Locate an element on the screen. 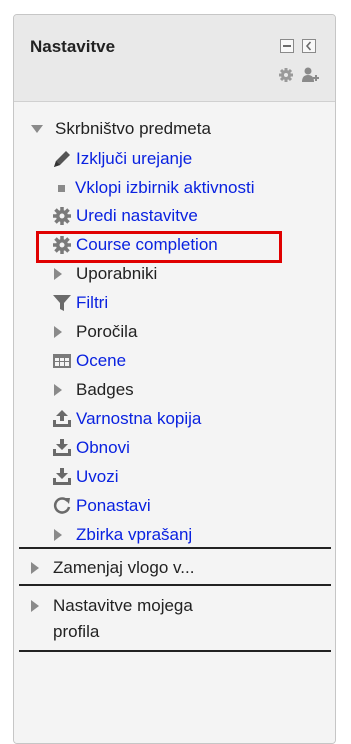 The width and height of the screenshot is (351, 744). reset-link: Ponastavi is located at coordinates (101, 506).